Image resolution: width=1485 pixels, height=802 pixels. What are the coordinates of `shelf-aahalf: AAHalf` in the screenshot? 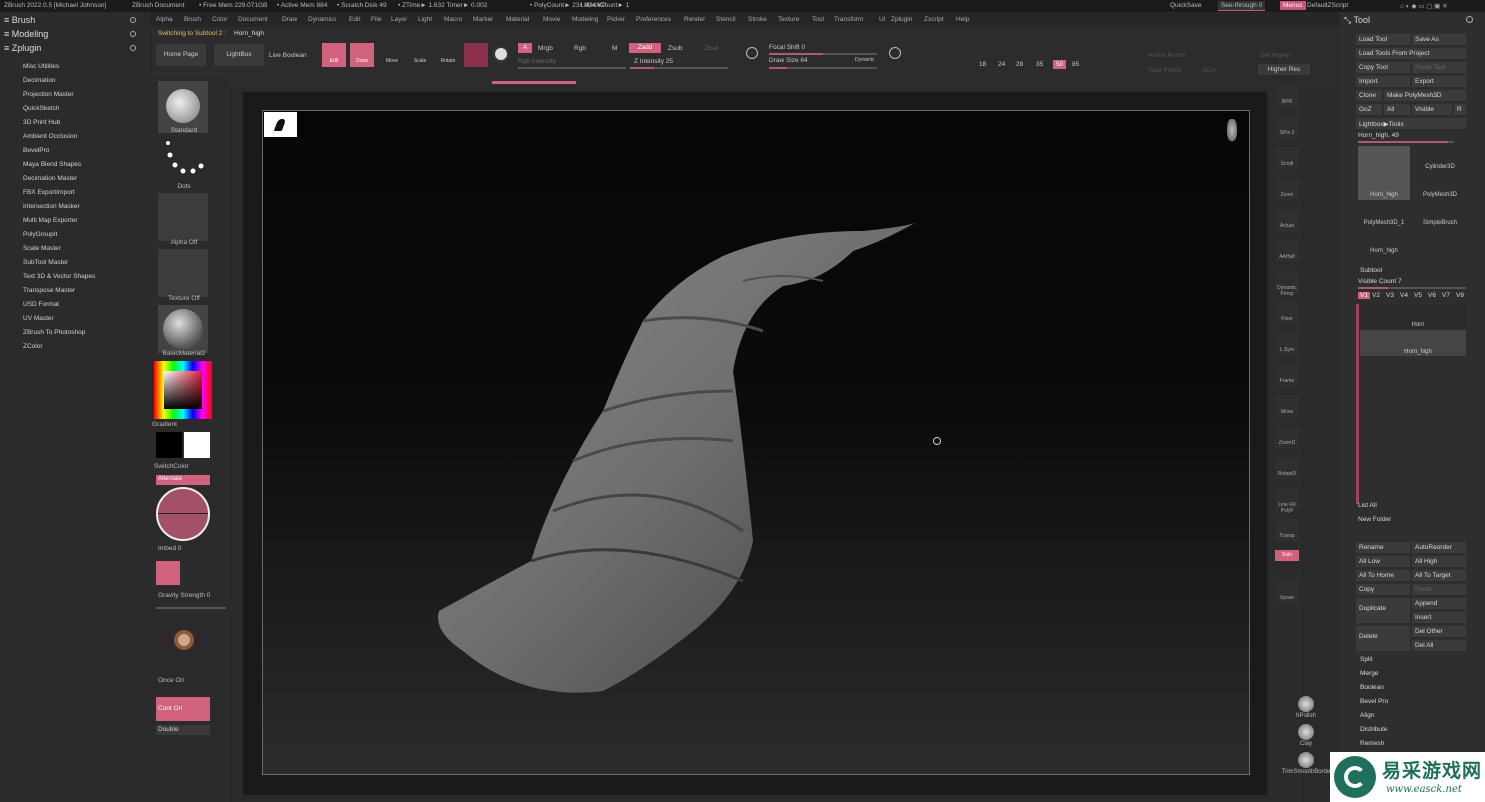 It's located at (1287, 251).